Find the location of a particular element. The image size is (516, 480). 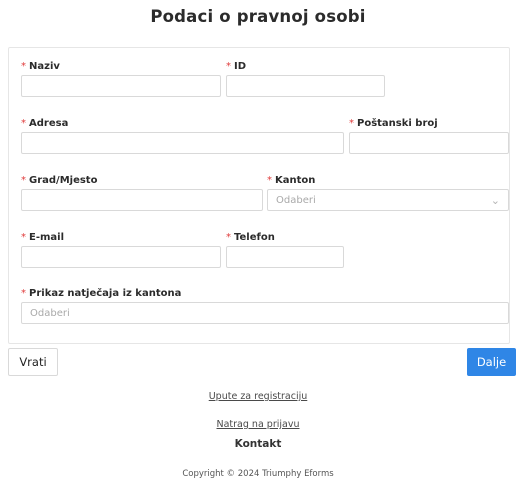

chevron-down-icon: ⌄ is located at coordinates (495, 200).